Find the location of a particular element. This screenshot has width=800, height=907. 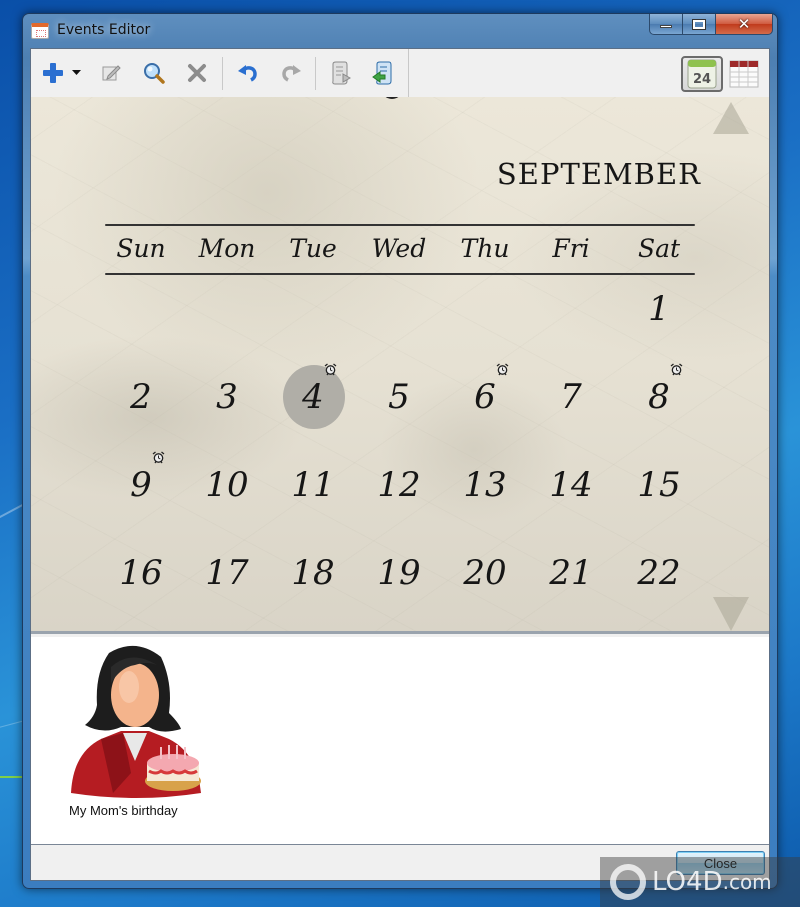

day-cell-selected: 4 is located at coordinates (313, 396).